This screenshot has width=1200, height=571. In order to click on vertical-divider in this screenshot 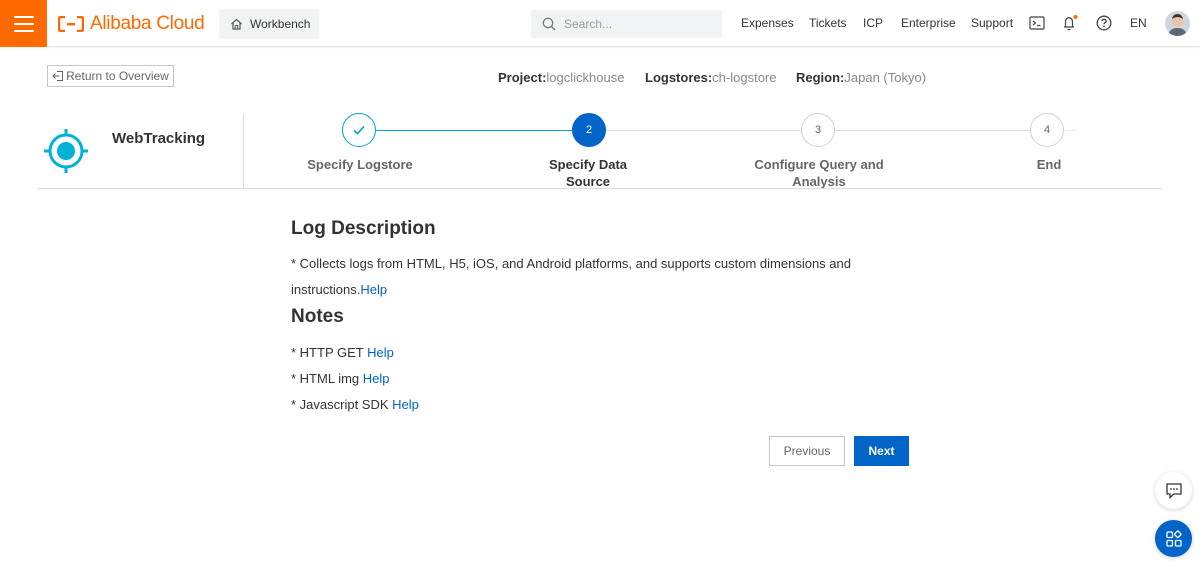, I will do `click(243, 151)`.